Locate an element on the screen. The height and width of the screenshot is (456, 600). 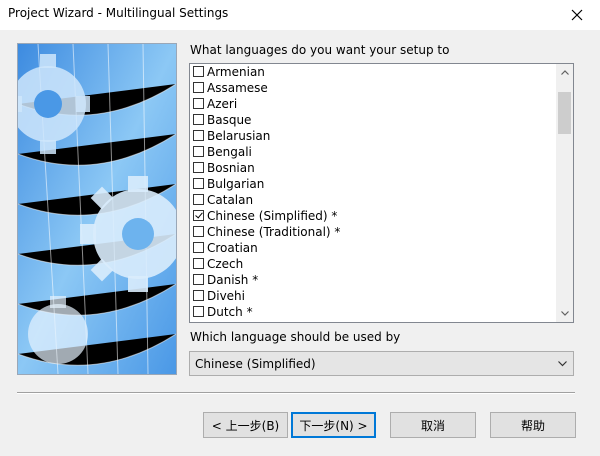
language-label: Danish * is located at coordinates (233, 280).